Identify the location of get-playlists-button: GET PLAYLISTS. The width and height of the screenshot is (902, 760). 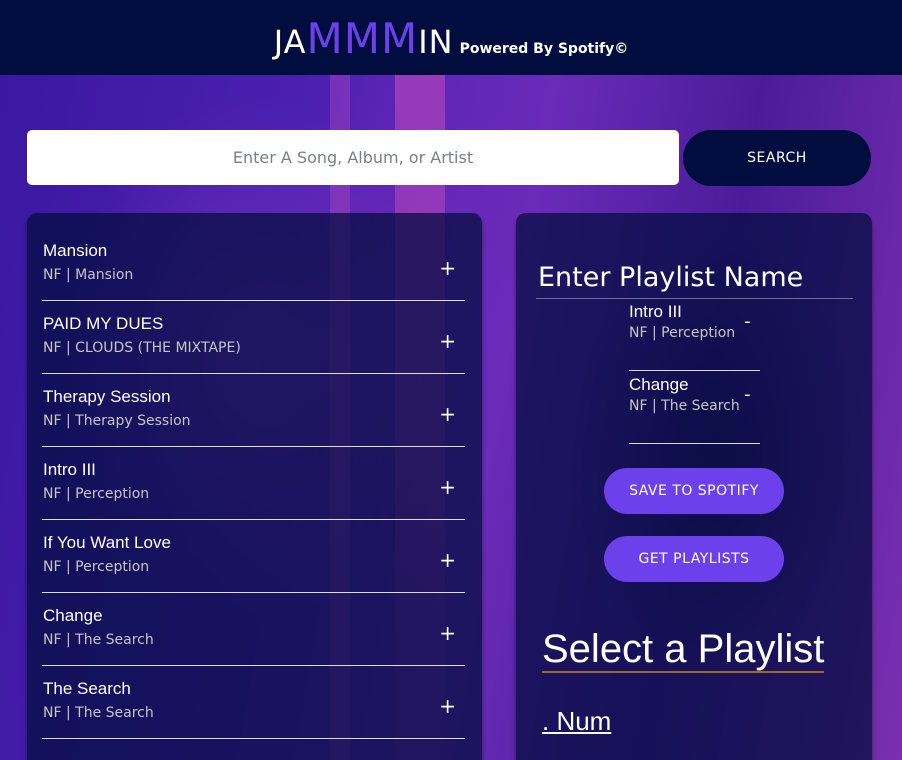
(694, 559).